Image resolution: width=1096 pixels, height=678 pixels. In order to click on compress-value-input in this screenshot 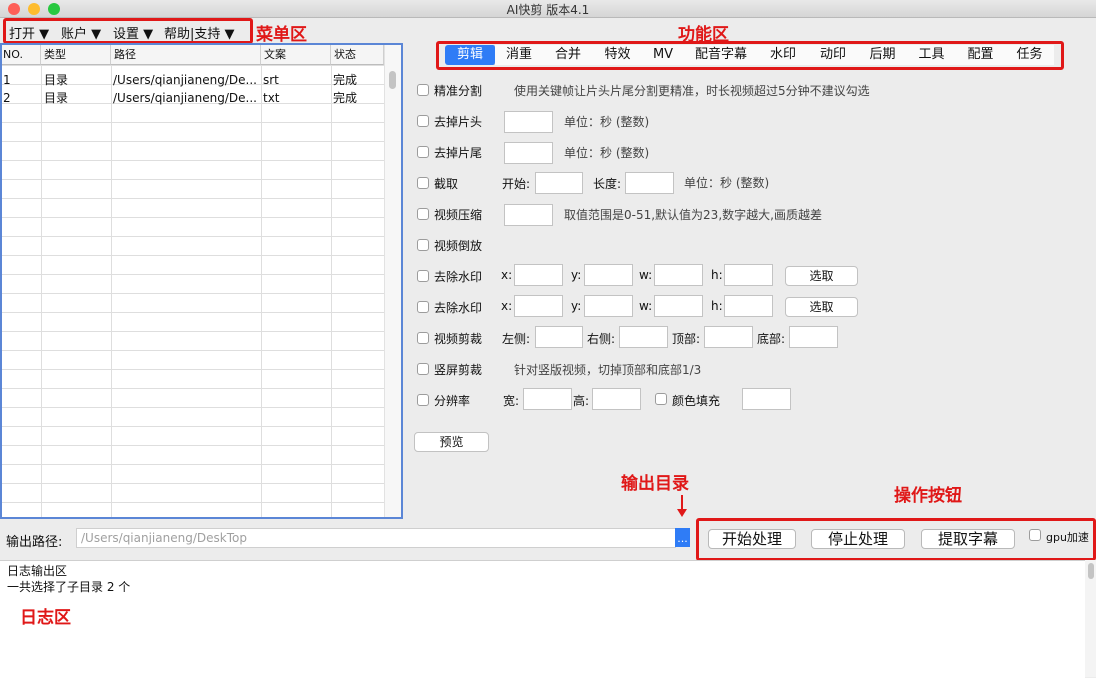, I will do `click(528, 215)`.